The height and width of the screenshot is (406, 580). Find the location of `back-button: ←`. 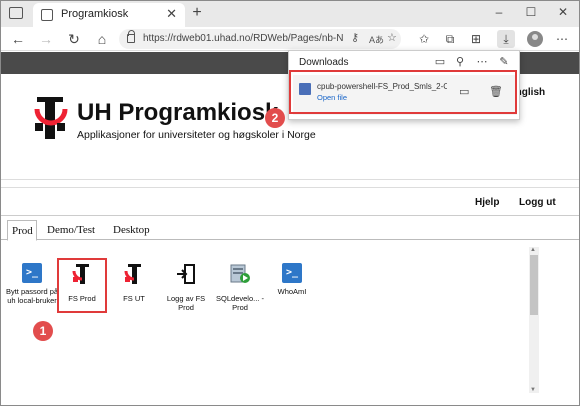

back-button: ← is located at coordinates (18, 39).